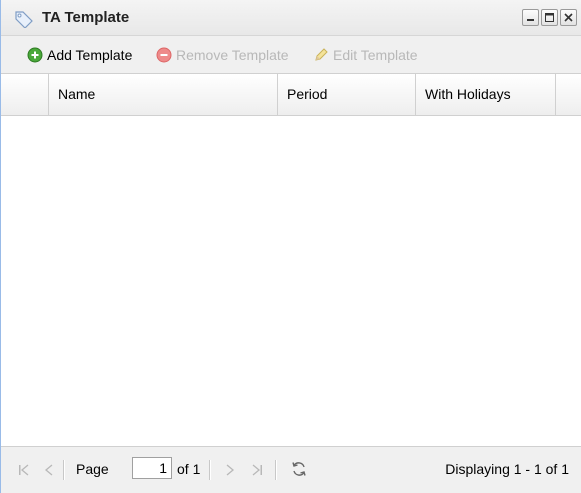 This screenshot has height=493, width=581. I want to click on first-page-icon, so click(24, 470).